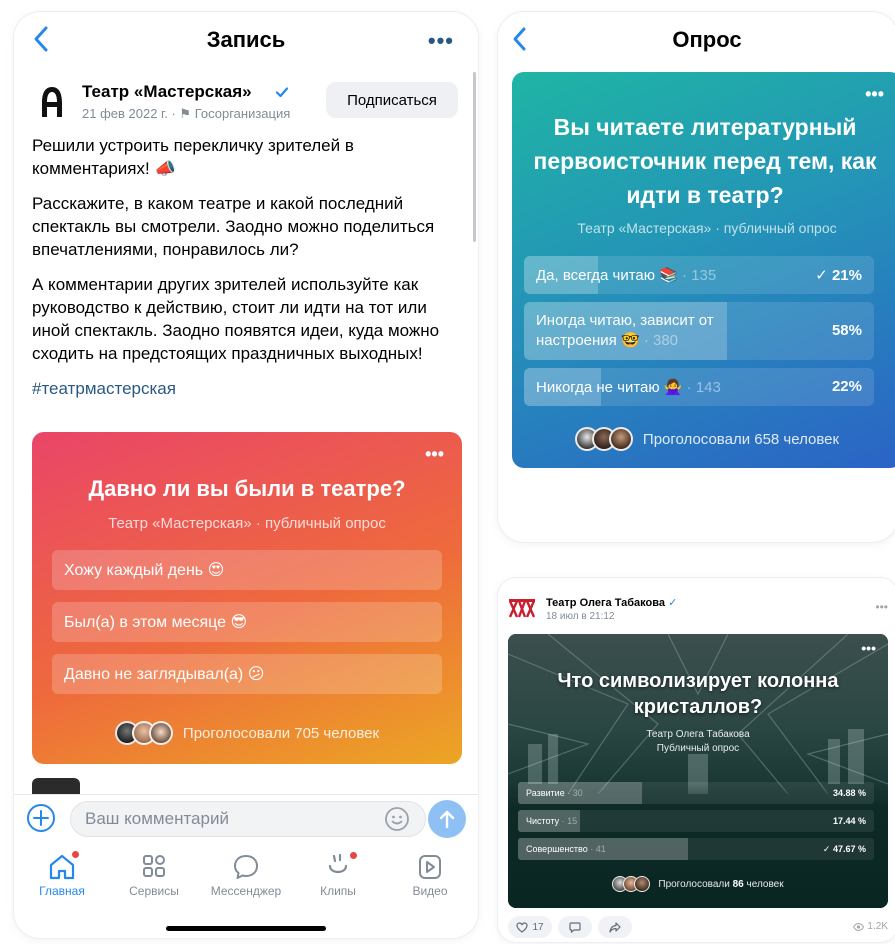 This screenshot has height=944, width=895. I want to click on heart-icon, so click(522, 927).